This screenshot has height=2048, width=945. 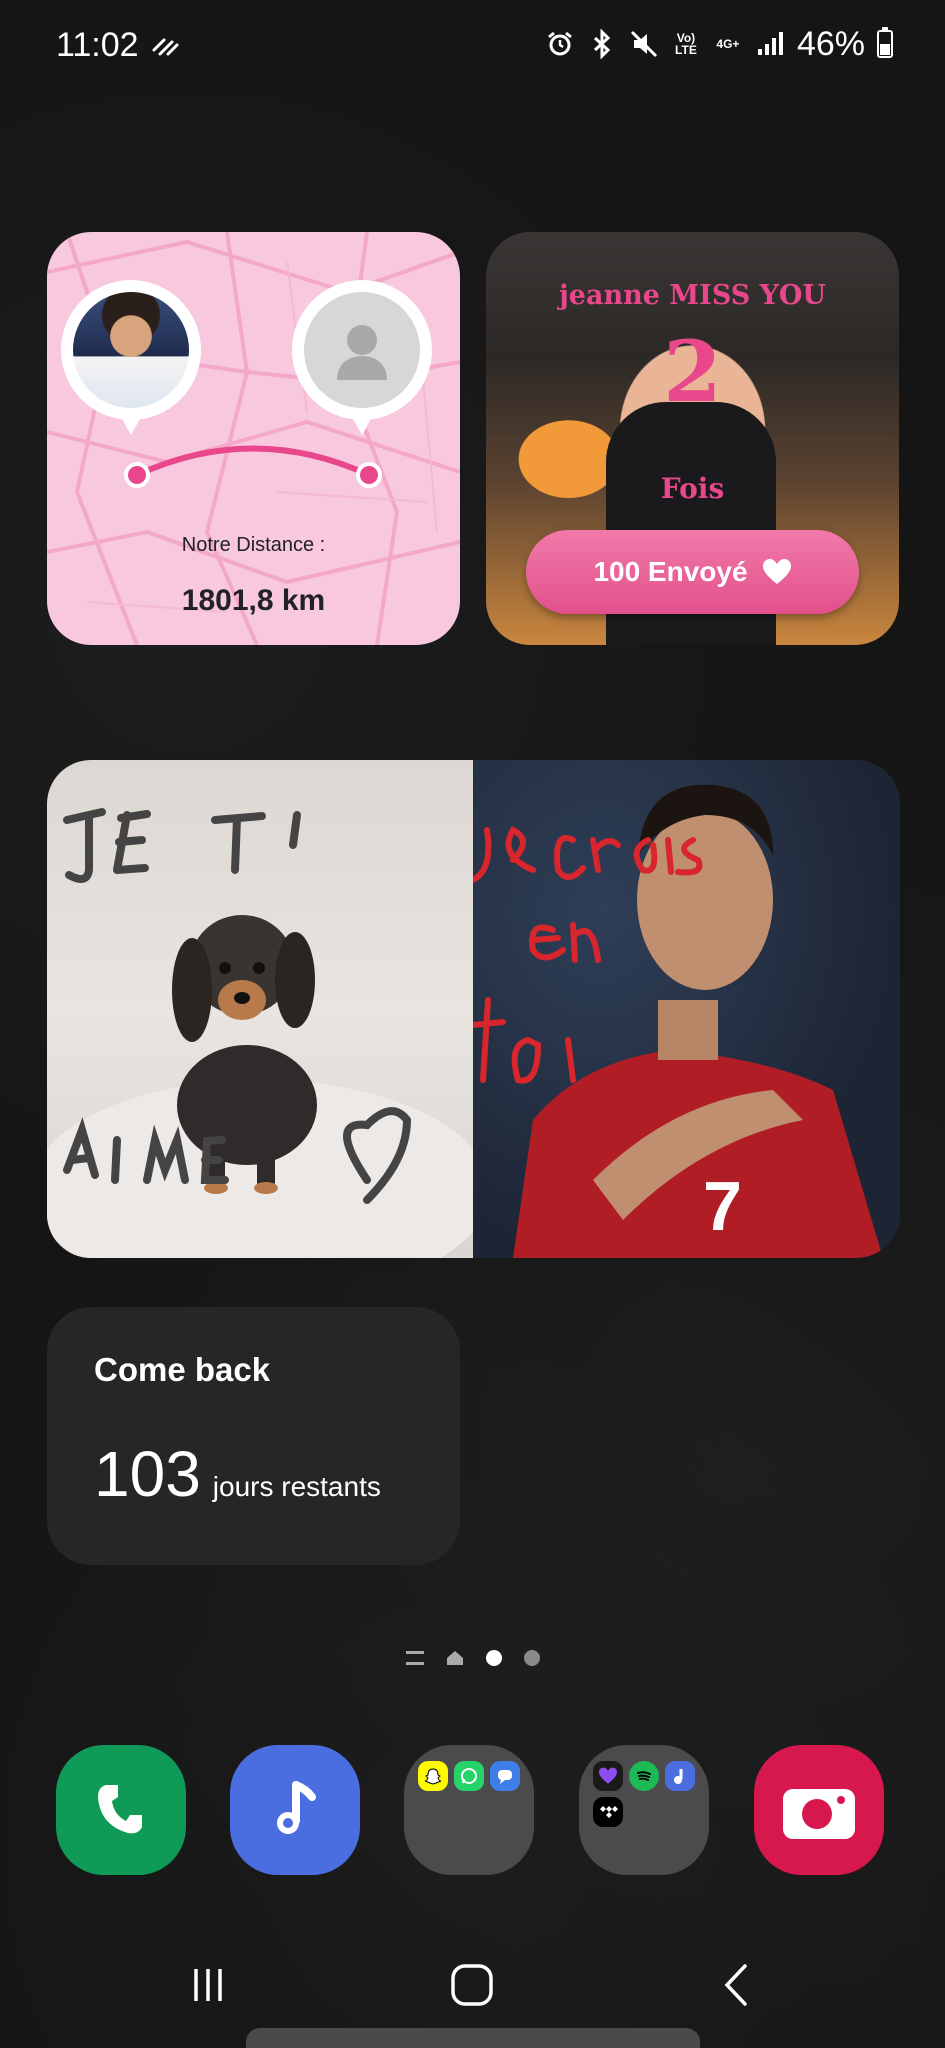 I want to click on sent-count-label: 100 Envoyé, so click(x=670, y=571).